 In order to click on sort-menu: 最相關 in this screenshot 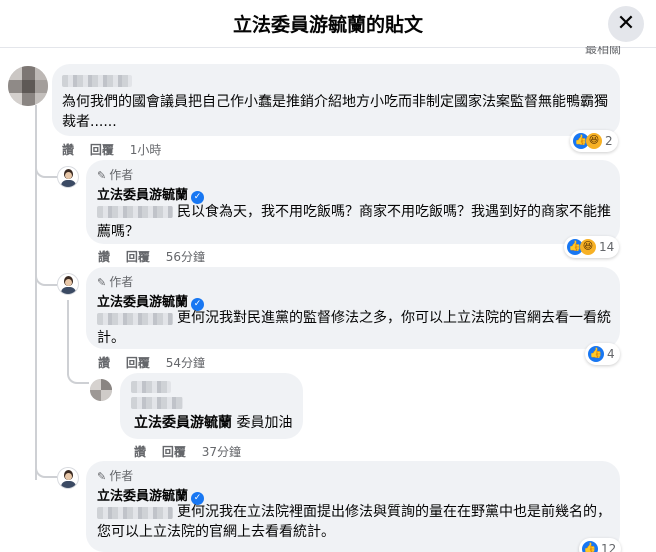, I will do `click(603, 51)`.